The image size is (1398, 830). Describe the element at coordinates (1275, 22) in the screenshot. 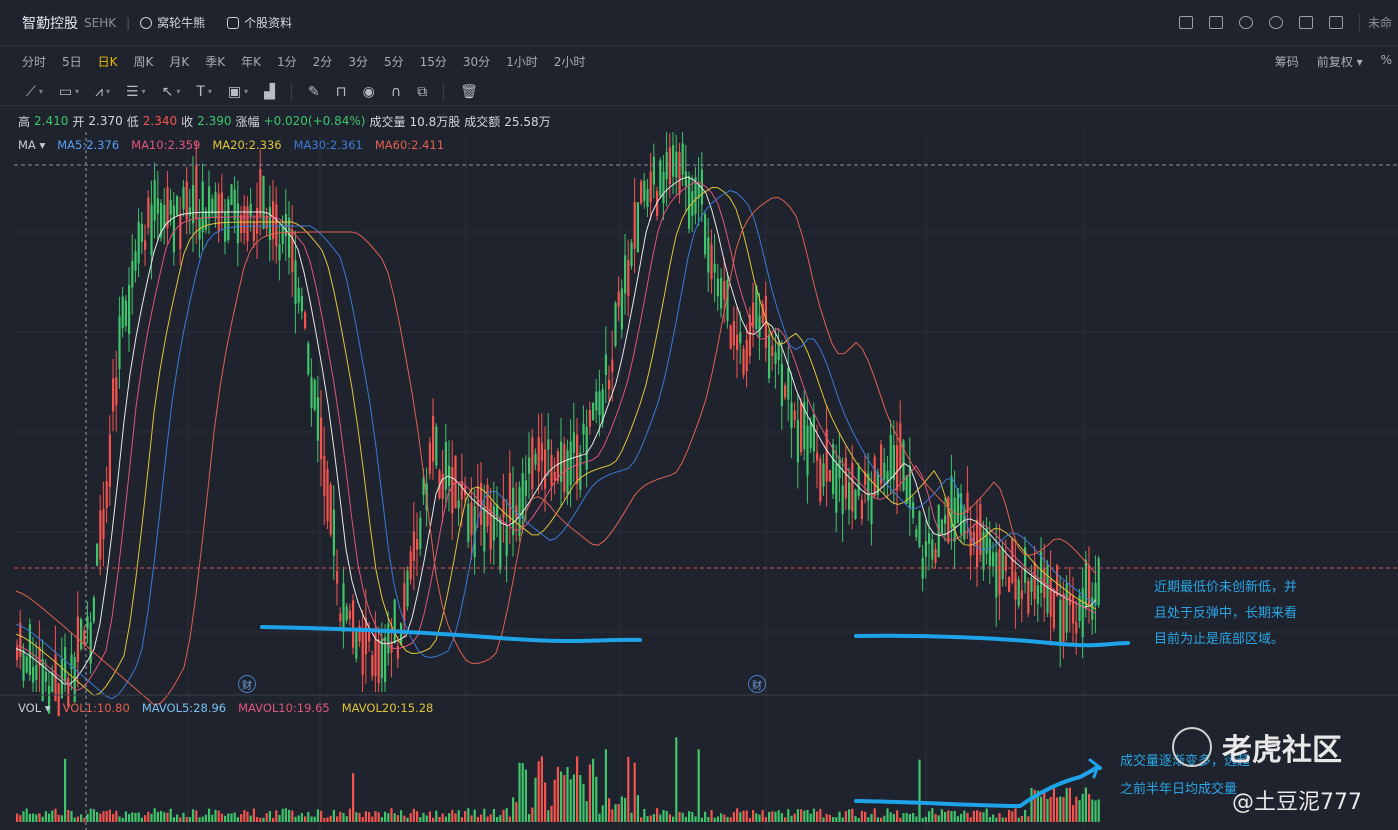

I see `gear-icon` at that location.